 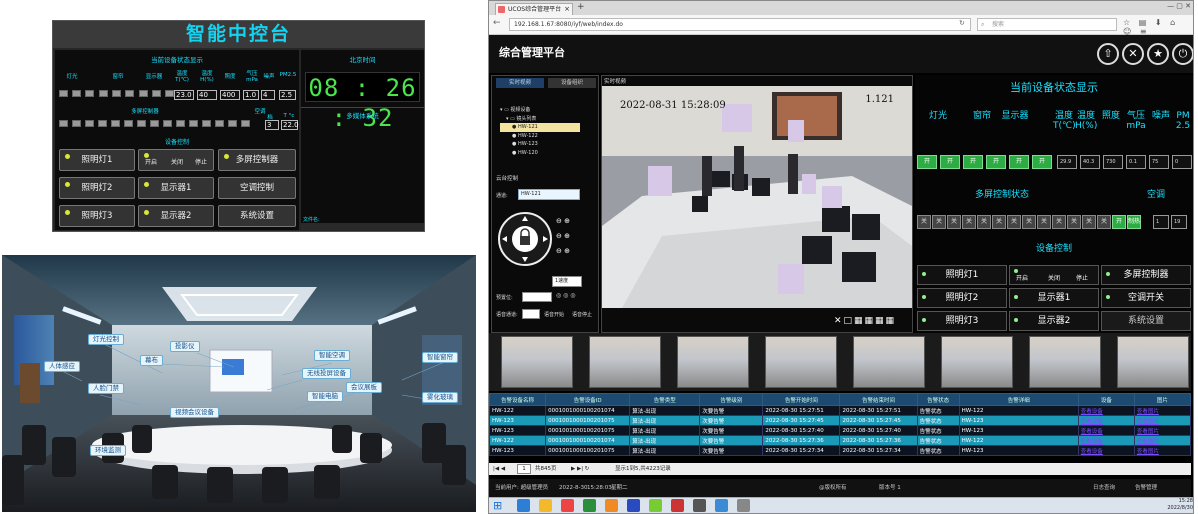 I want to click on alarm-manage-link: 告警管理, so click(x=1146, y=488).